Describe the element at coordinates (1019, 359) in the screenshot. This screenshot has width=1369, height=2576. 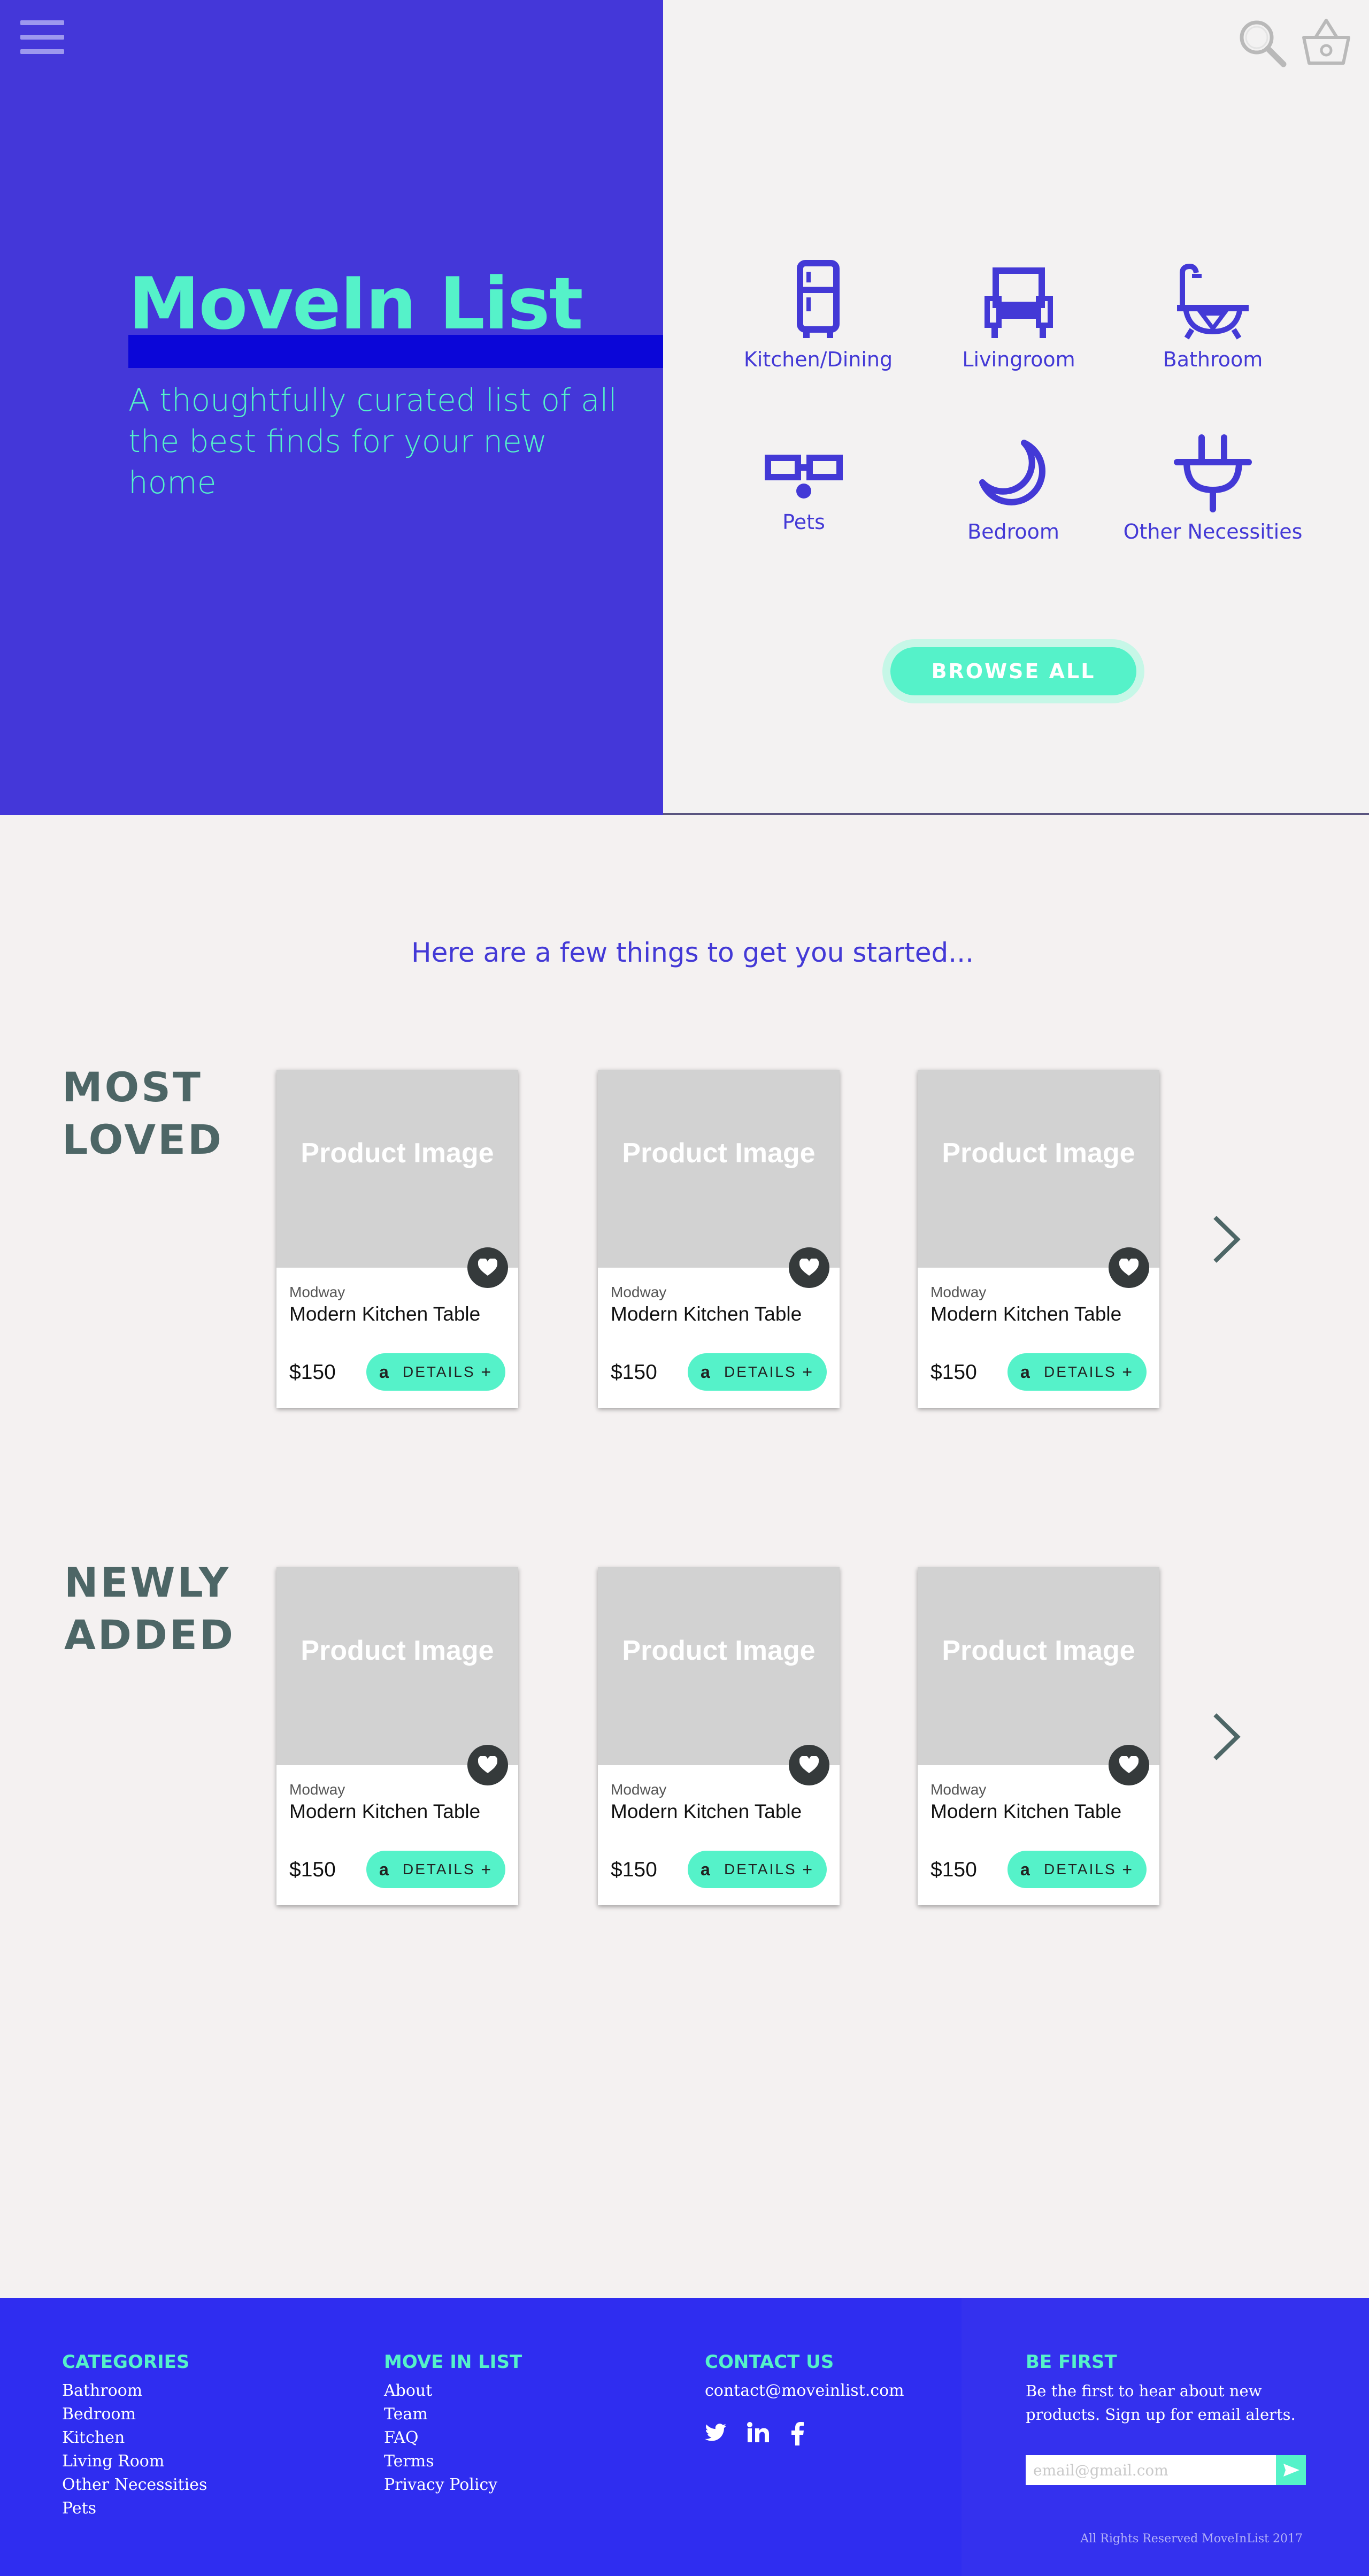
I see `category-label: Livingroom` at that location.